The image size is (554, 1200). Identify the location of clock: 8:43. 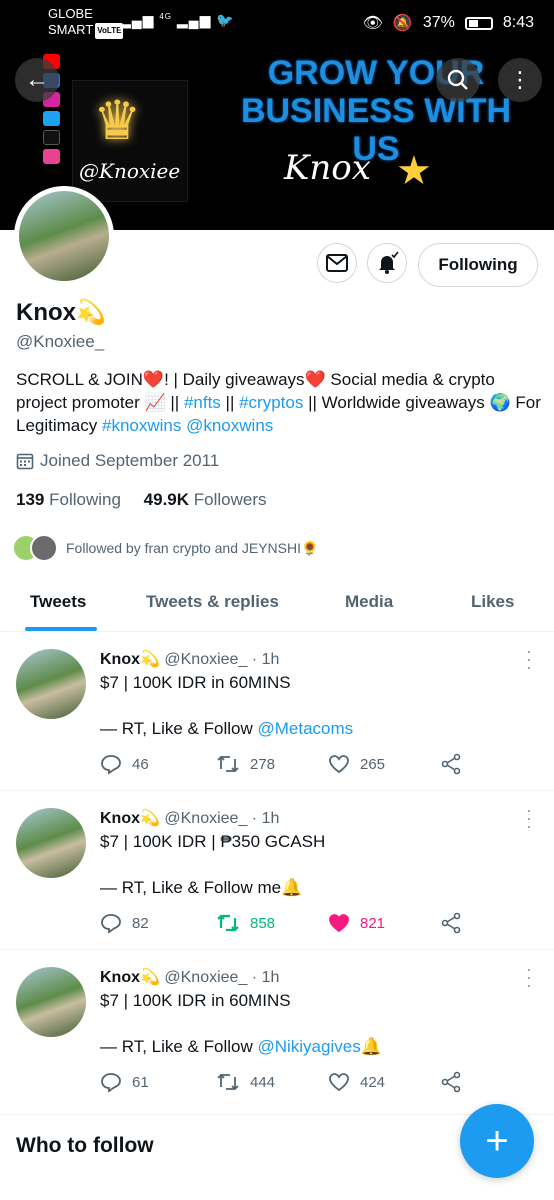
(518, 22).